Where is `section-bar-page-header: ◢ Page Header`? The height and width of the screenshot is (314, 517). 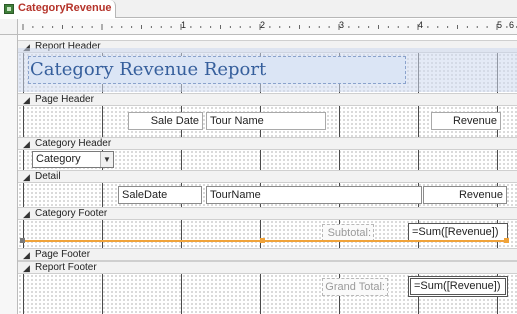 section-bar-page-header: ◢ Page Header is located at coordinates (267, 99).